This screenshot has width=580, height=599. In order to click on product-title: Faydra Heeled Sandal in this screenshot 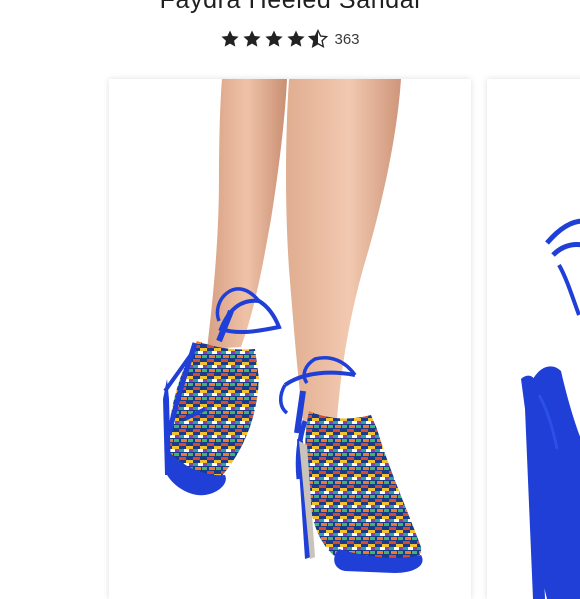, I will do `click(290, 7)`.